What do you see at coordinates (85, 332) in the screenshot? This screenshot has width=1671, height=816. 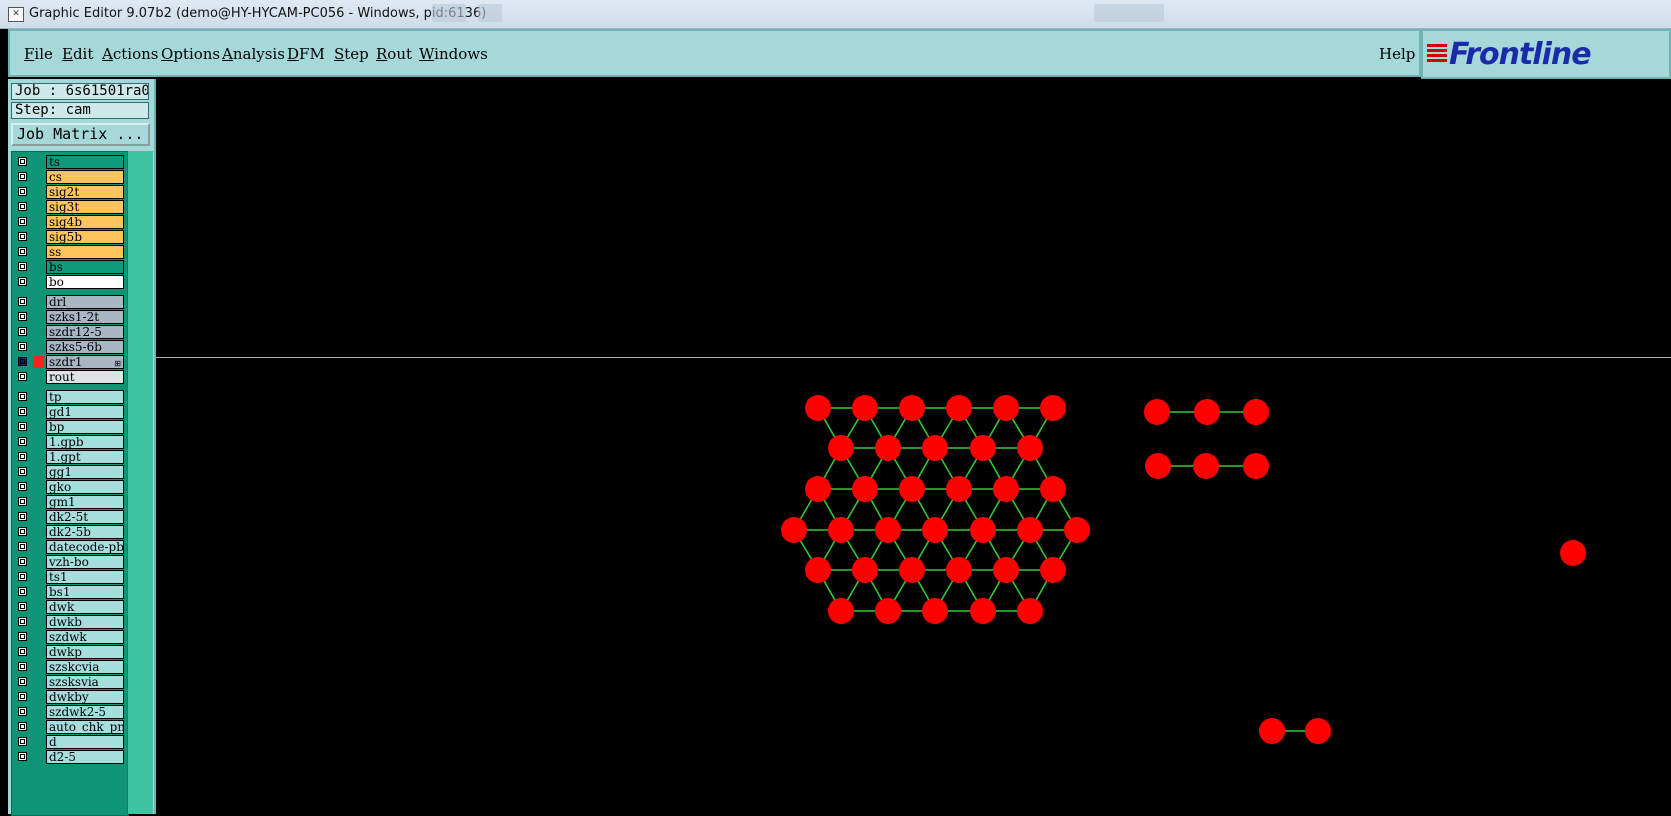 I see `layer-name: szdr12-5` at bounding box center [85, 332].